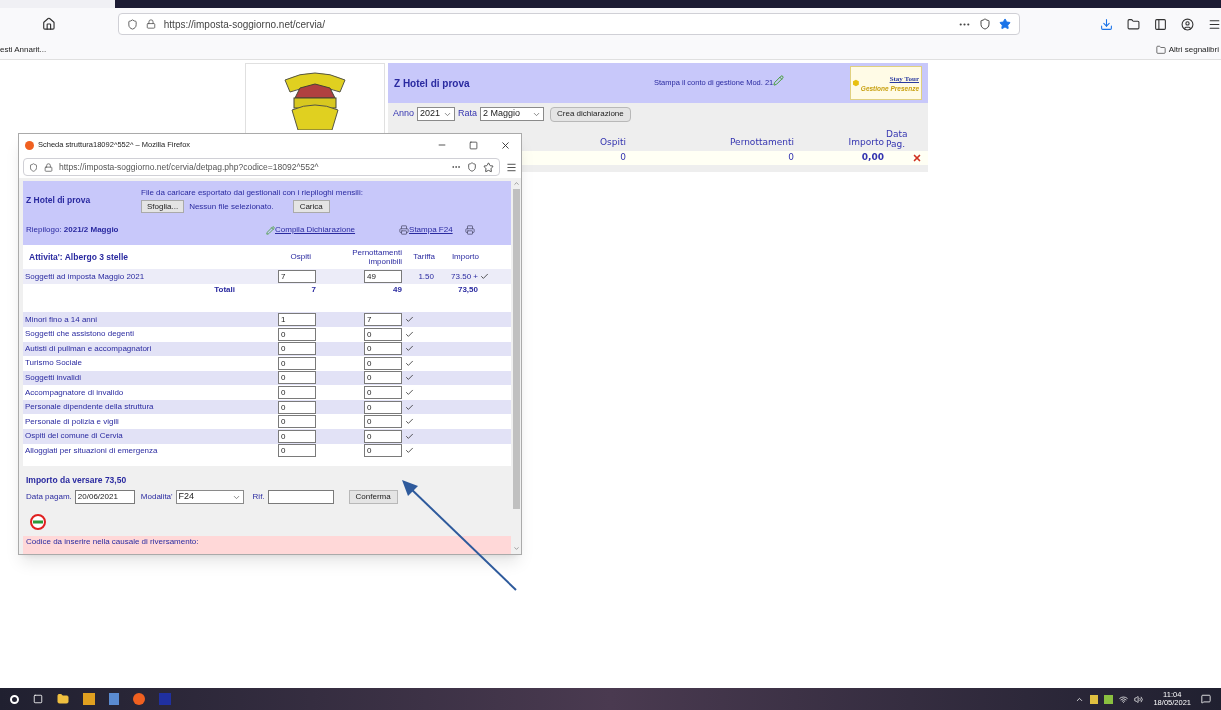 This screenshot has width=1221, height=710. I want to click on summary-text: Riepilogo: 2021/2 Maggio, so click(73, 230).